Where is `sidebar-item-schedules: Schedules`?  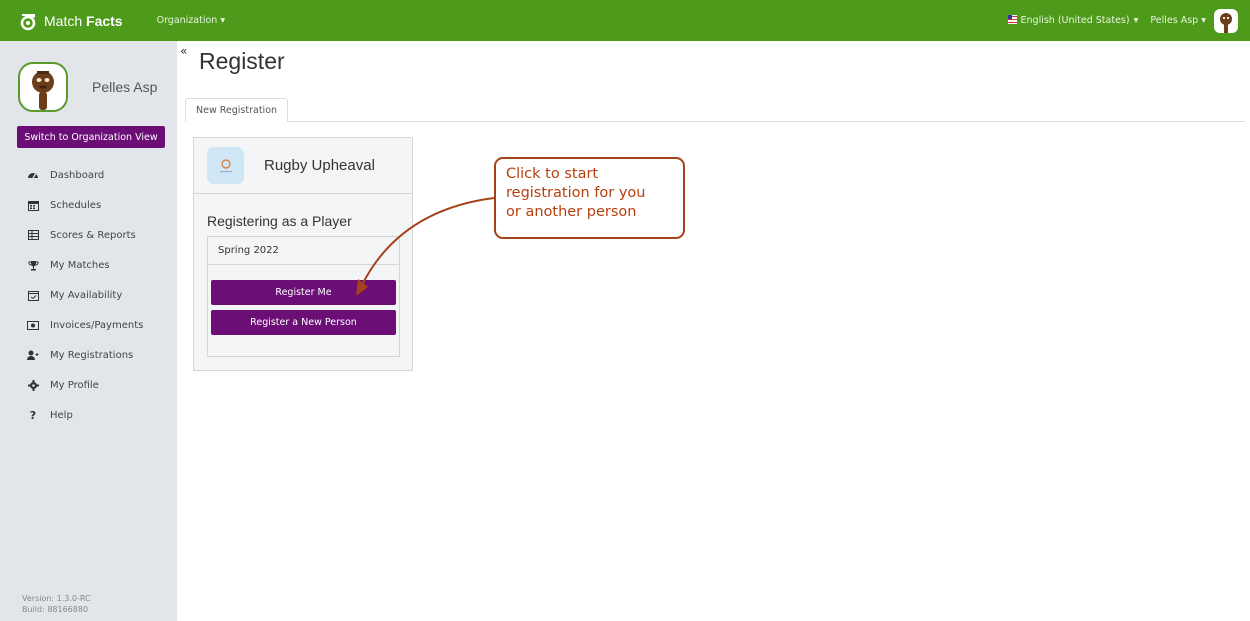
sidebar-item-schedules: Schedules is located at coordinates (88, 205).